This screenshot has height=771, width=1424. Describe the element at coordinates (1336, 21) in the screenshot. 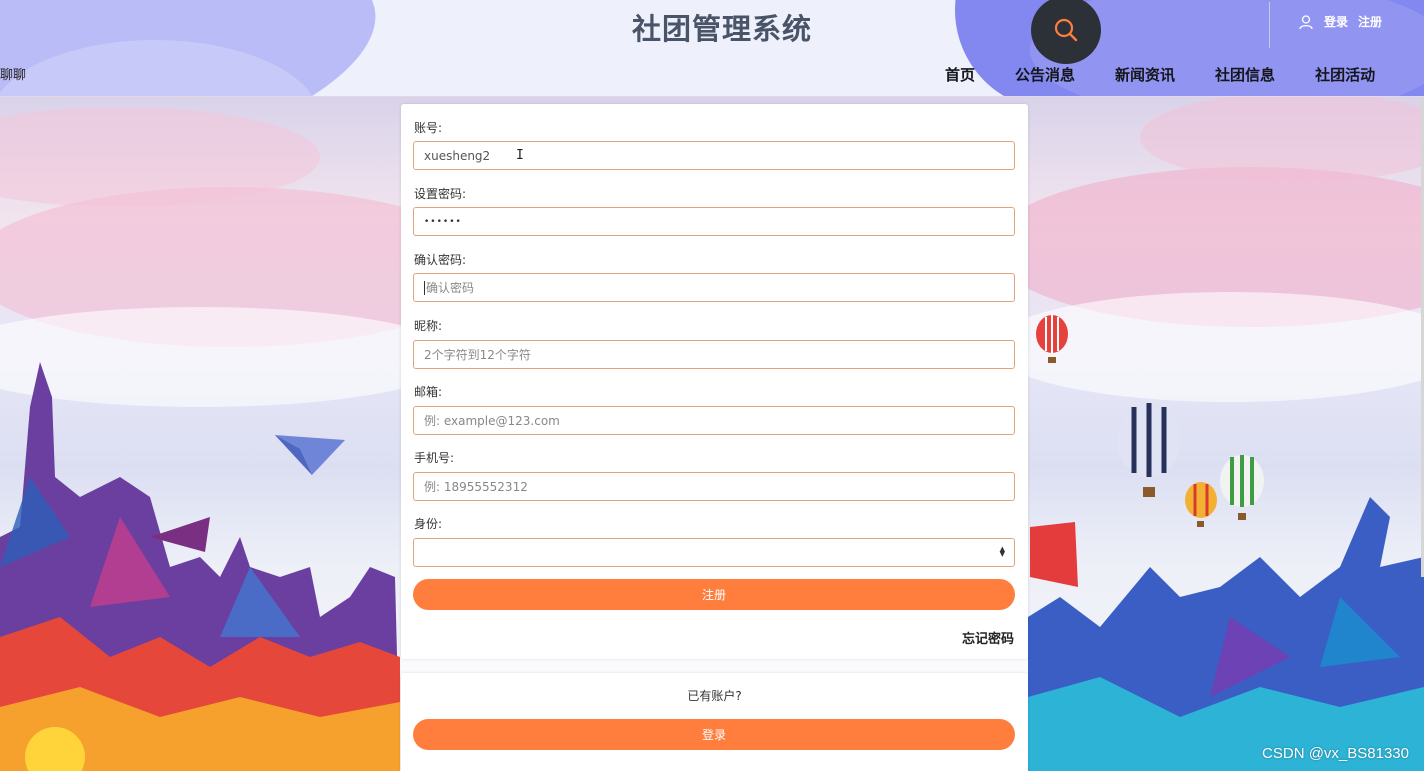

I see `header-login-link: 登录` at that location.